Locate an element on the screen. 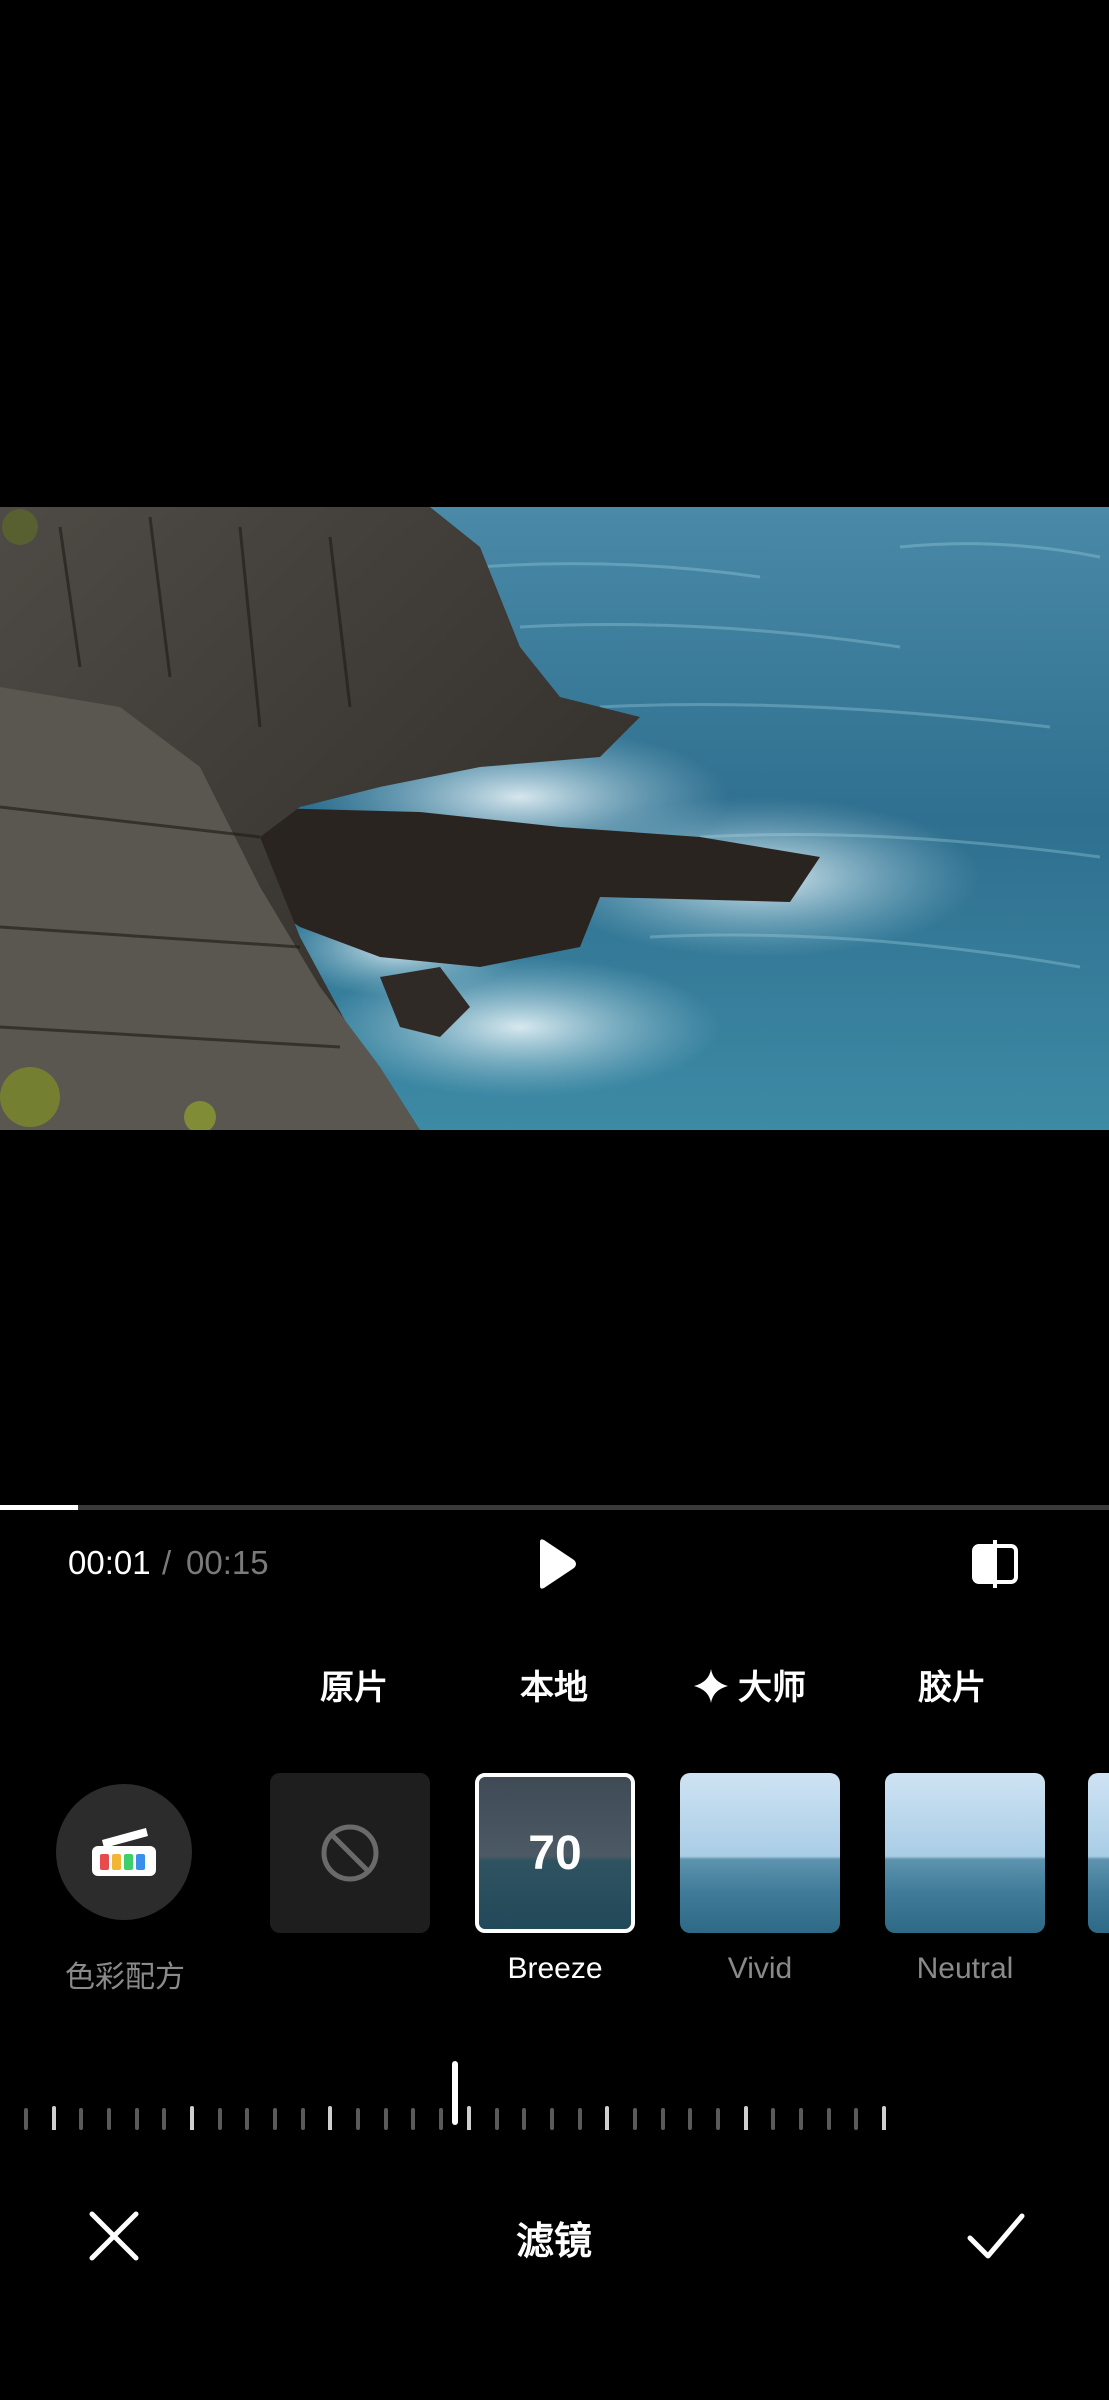 This screenshot has height=2400, width=1109. slider-ticks is located at coordinates (455, 2096).